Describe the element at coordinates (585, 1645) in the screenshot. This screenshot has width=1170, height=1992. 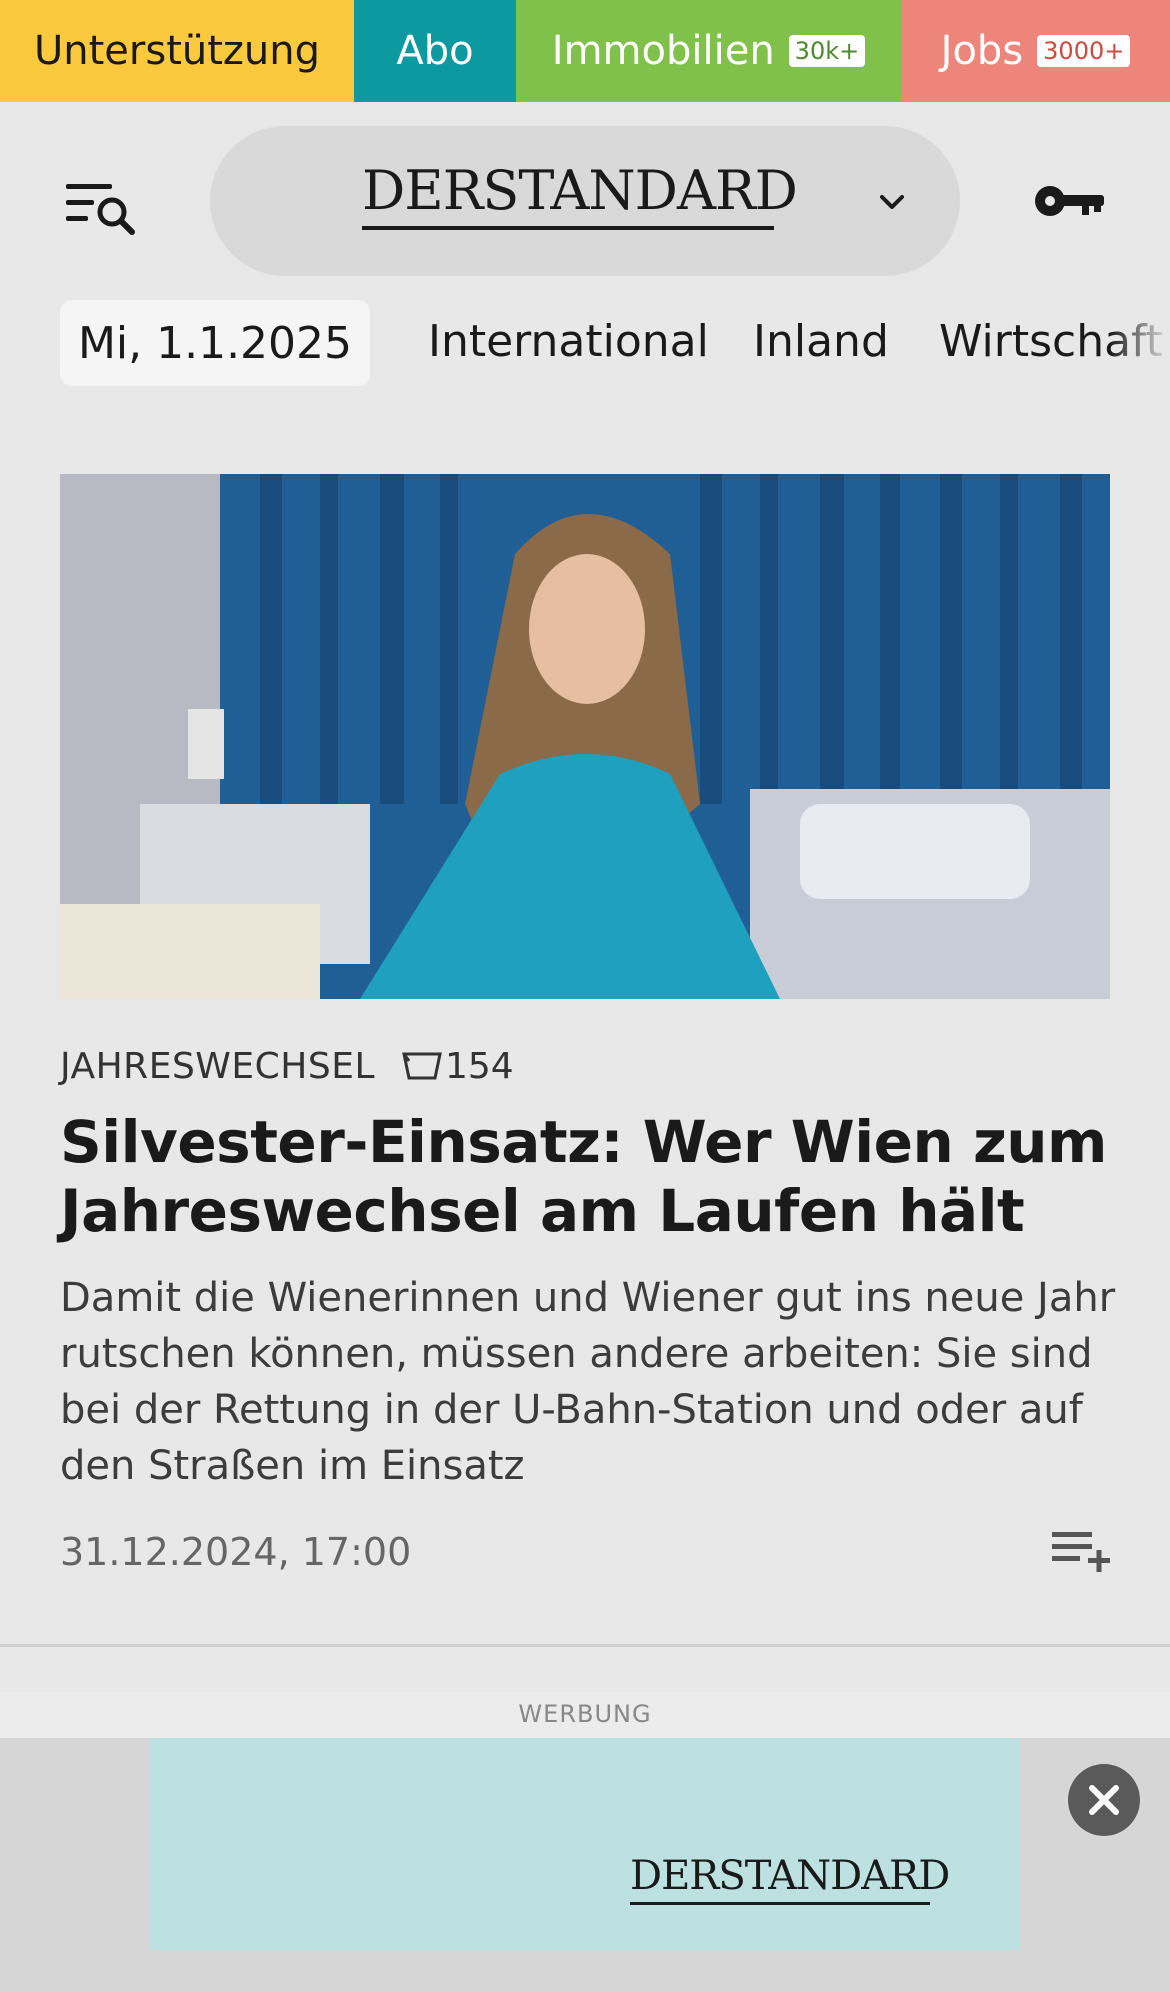
I see `section-divider` at that location.